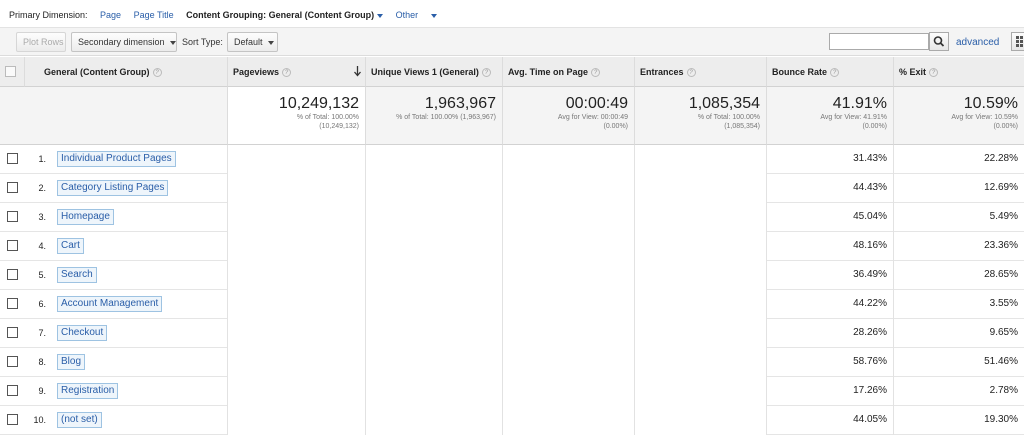  Describe the element at coordinates (42, 362) in the screenshot. I see `row-number: 8.` at that location.